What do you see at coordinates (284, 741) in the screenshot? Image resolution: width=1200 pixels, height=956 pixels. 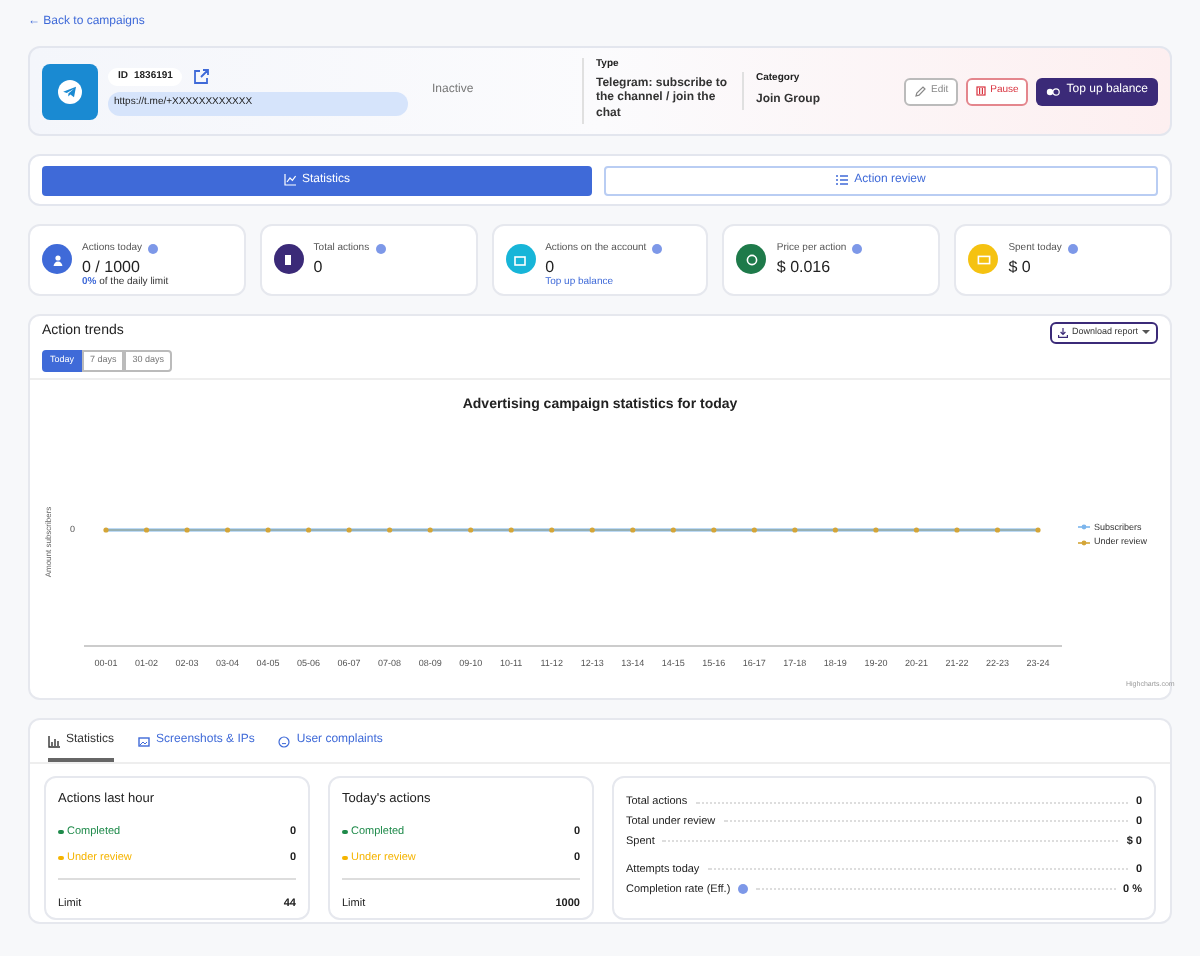 I see `face-icon` at bounding box center [284, 741].